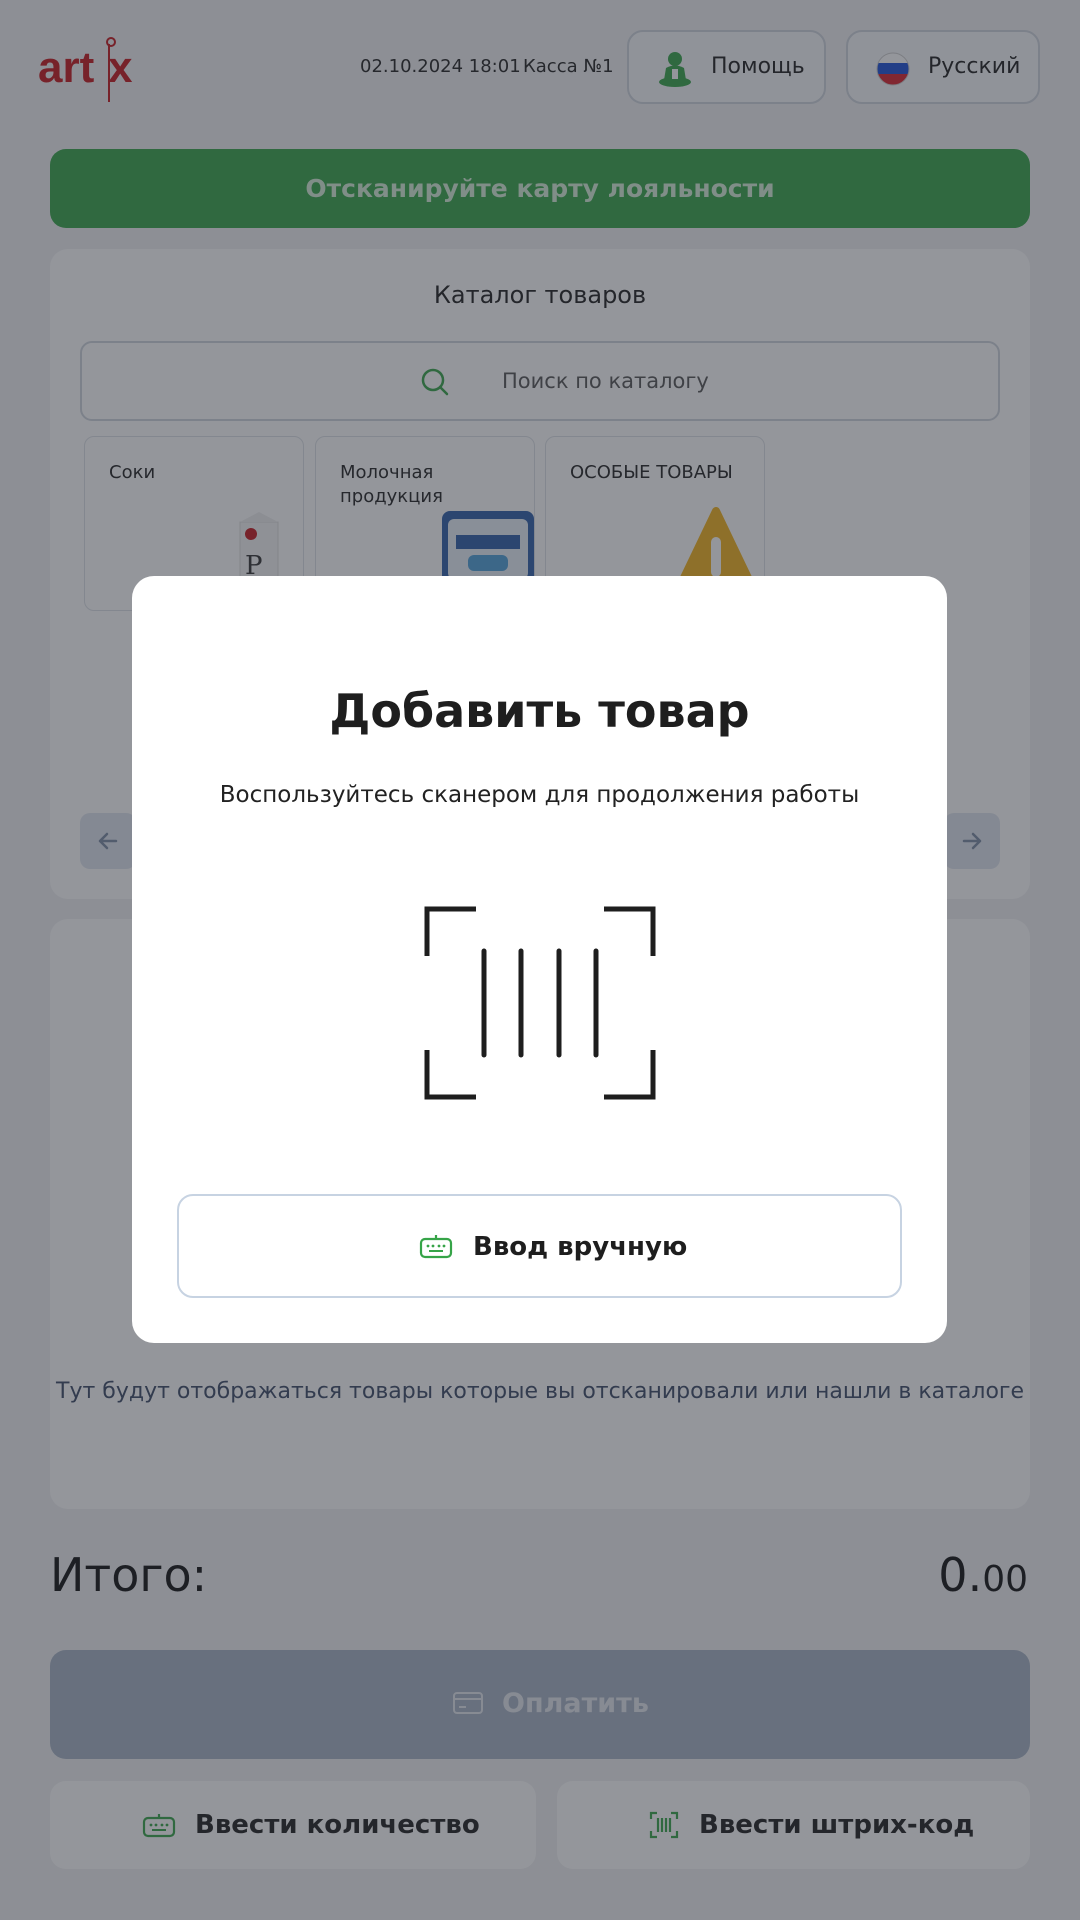 Image resolution: width=1080 pixels, height=1920 pixels. Describe the element at coordinates (539, 711) in the screenshot. I see `modal-title: Добавить товар` at that location.